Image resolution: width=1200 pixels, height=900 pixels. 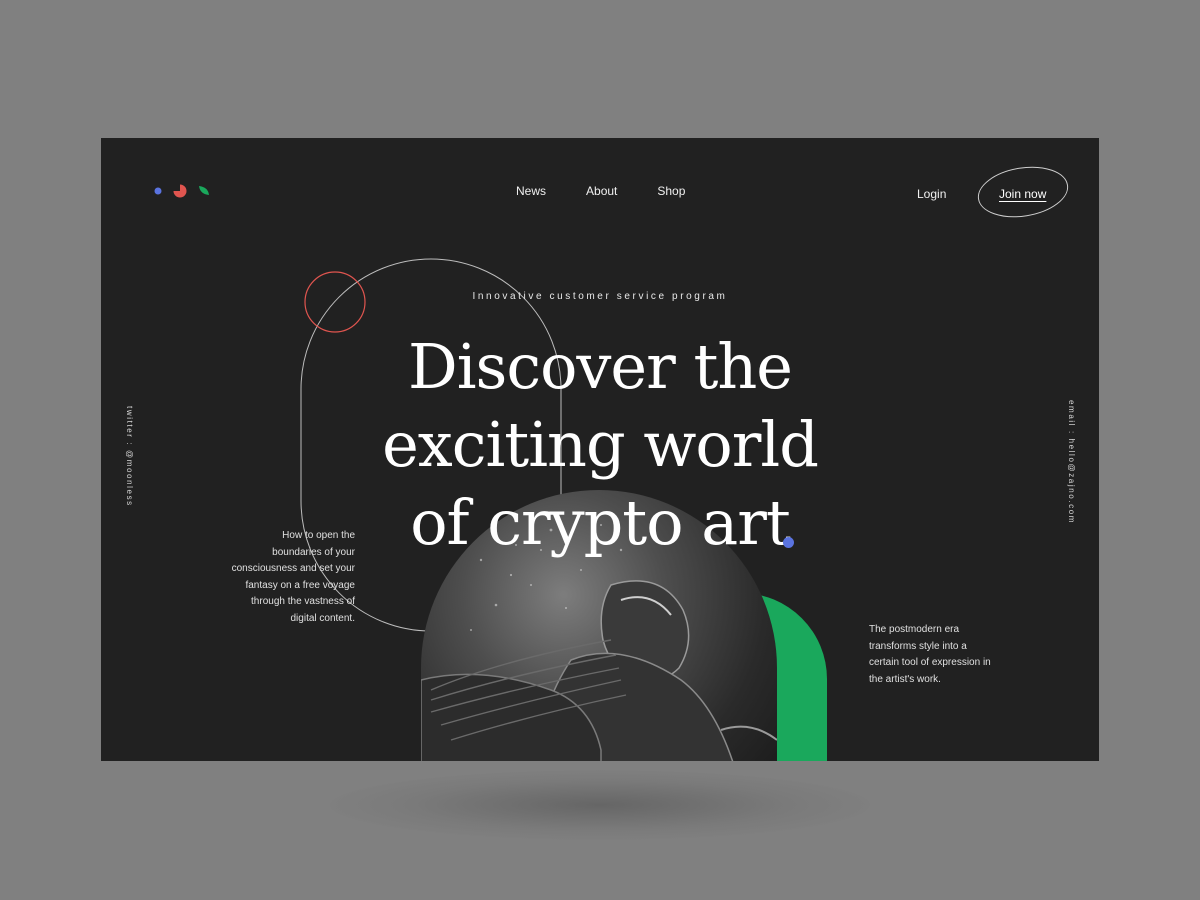 What do you see at coordinates (600, 366) in the screenshot?
I see `headline-line-1: Discover the` at bounding box center [600, 366].